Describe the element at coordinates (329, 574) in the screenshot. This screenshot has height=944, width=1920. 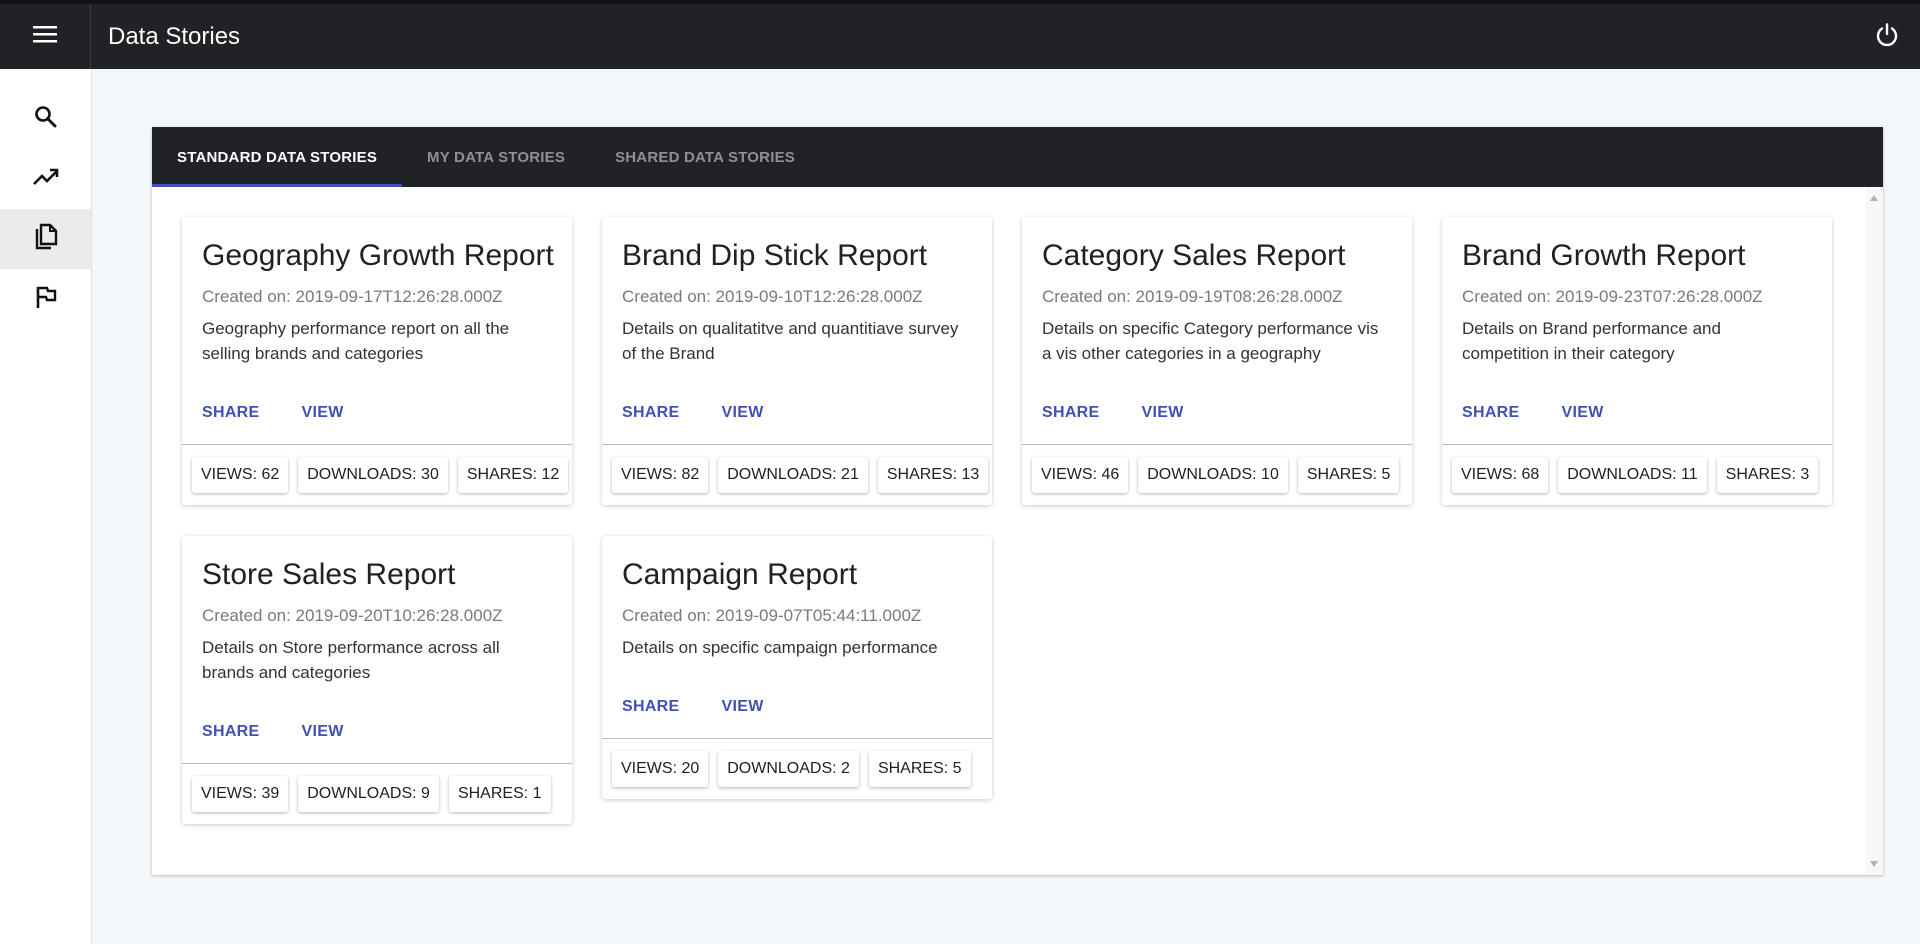
I see `card-title: Store Sales Report` at that location.